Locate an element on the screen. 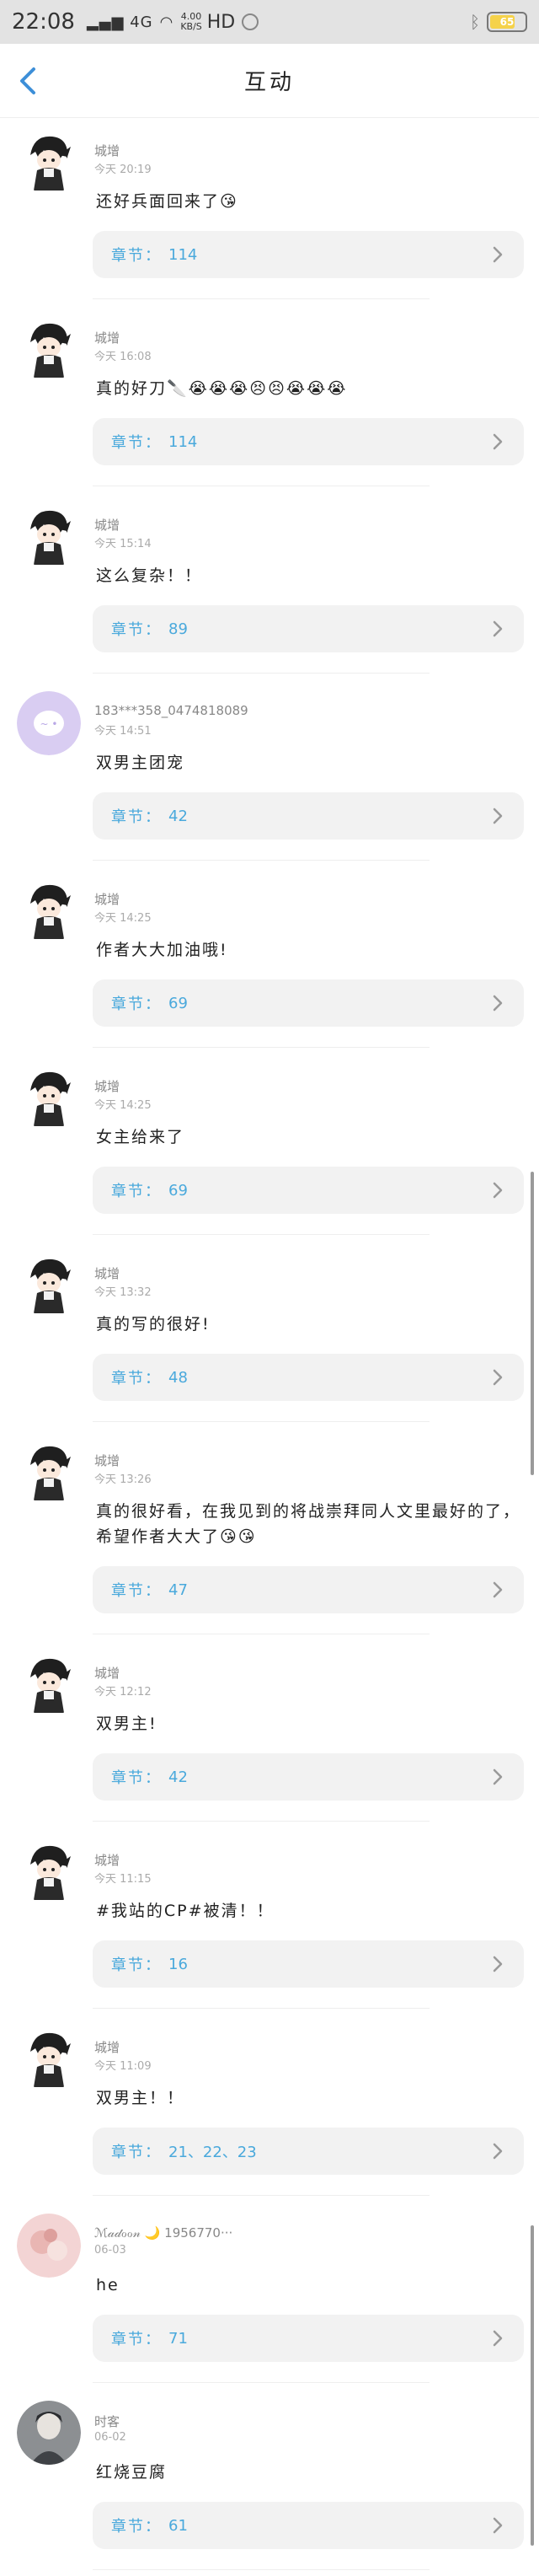  chapter-number: 71 is located at coordinates (178, 2338).